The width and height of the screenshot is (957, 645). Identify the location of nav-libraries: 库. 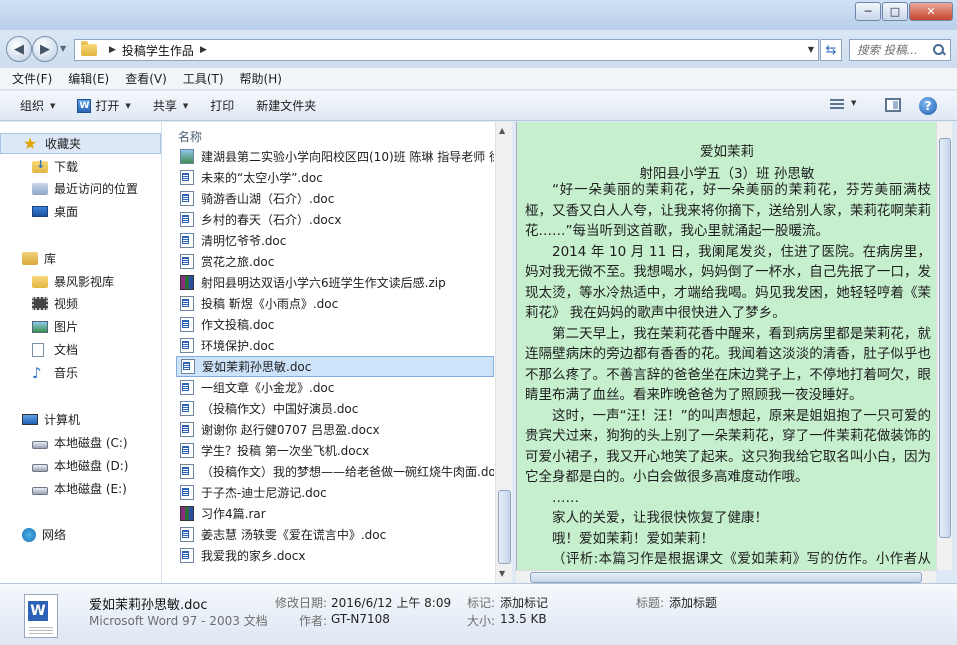
(80, 258).